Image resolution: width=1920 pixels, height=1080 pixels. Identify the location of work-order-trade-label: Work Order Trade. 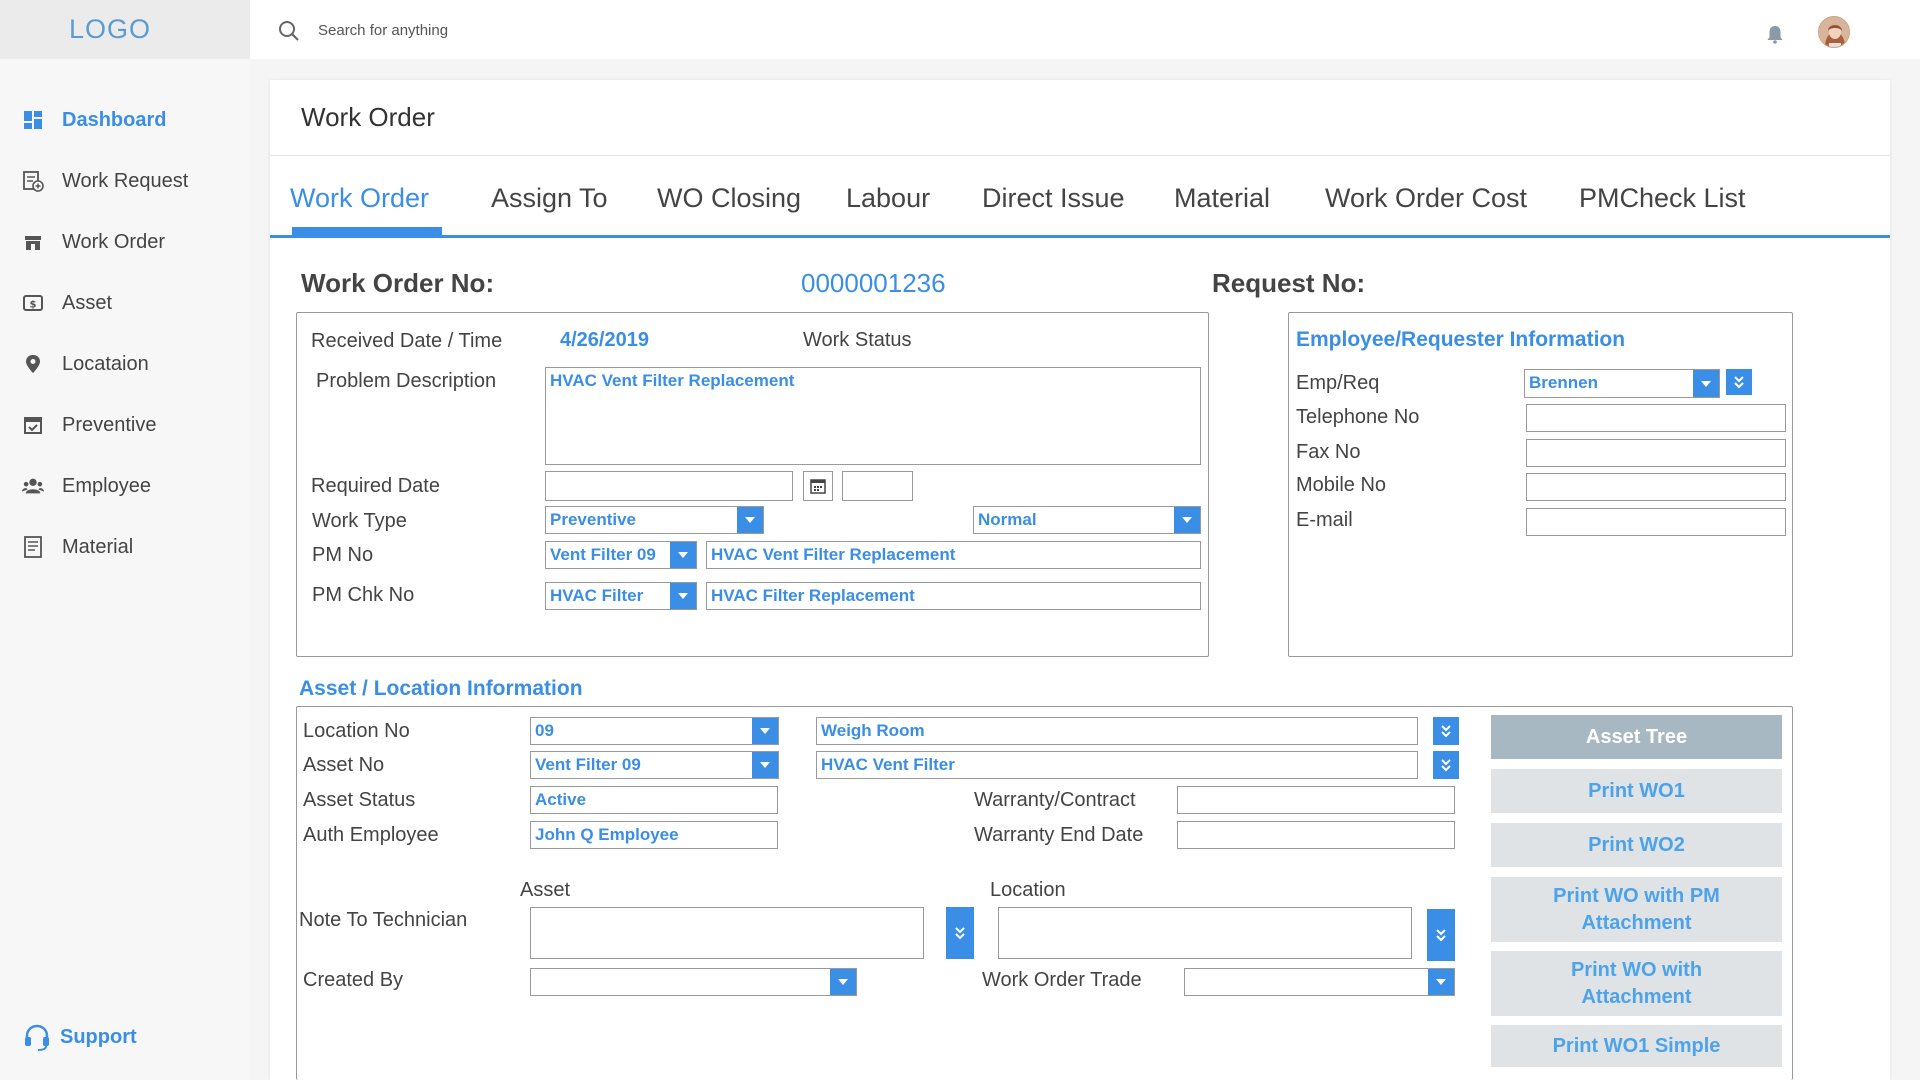
(1062, 980).